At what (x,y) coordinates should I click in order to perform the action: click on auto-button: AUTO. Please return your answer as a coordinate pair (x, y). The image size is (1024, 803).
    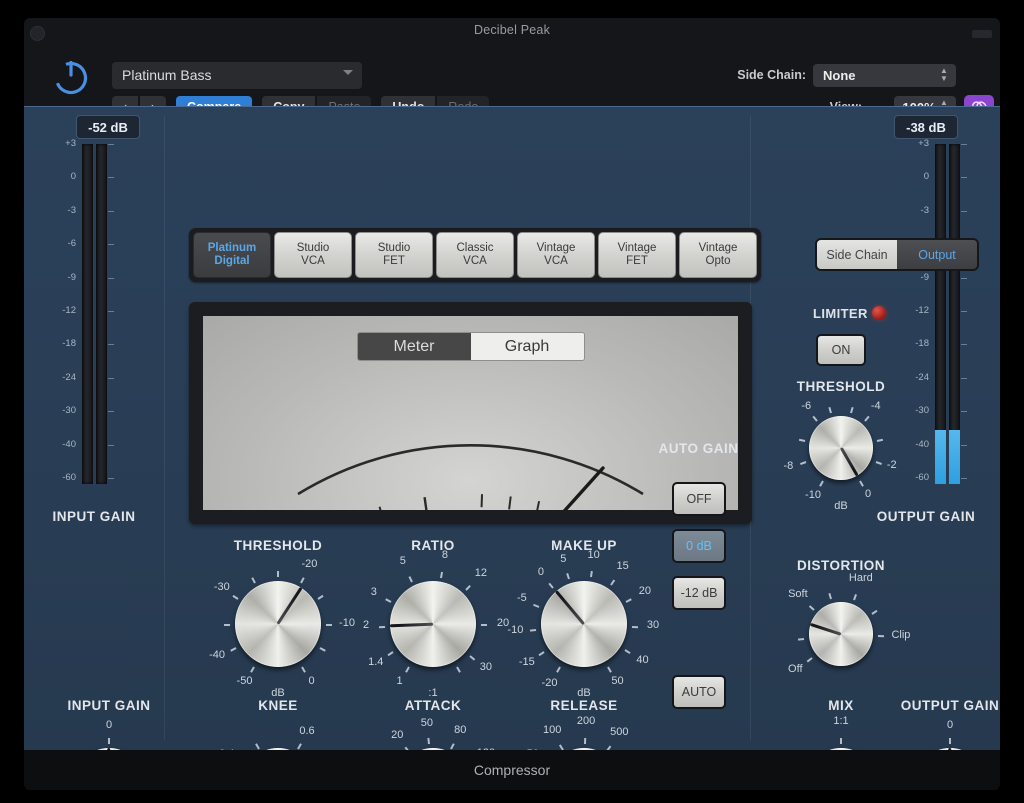
    Looking at the image, I should click on (699, 692).